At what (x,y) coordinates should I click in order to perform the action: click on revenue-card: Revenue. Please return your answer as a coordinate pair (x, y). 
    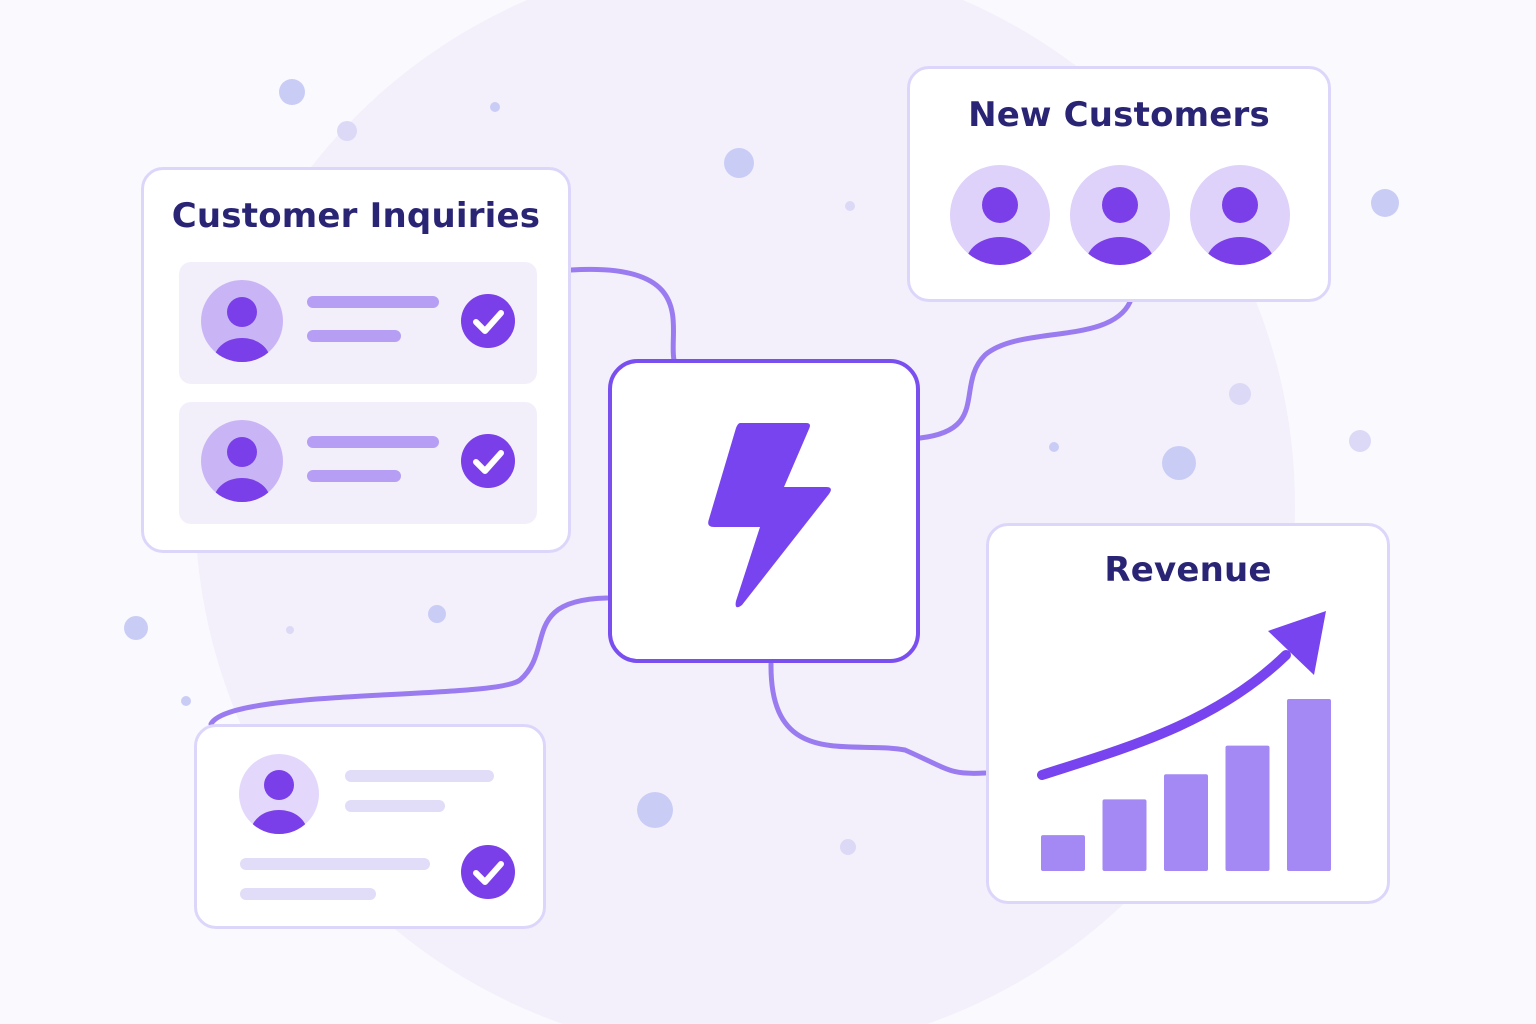
    Looking at the image, I should click on (1188, 713).